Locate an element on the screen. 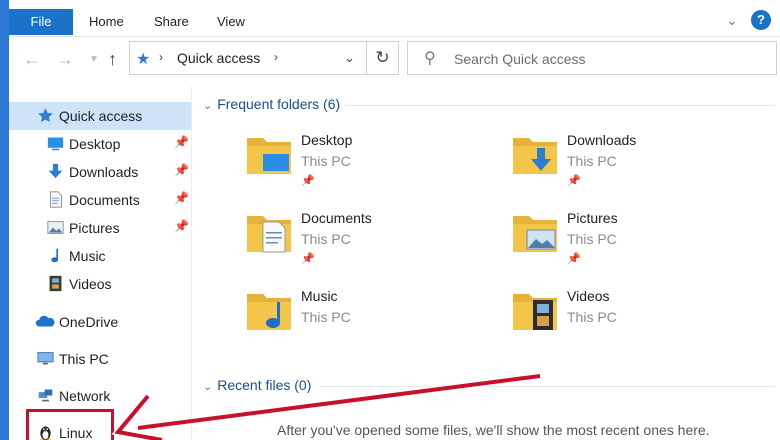 The image size is (780, 440). search-box: ⚲ Search Quick access is located at coordinates (592, 58).